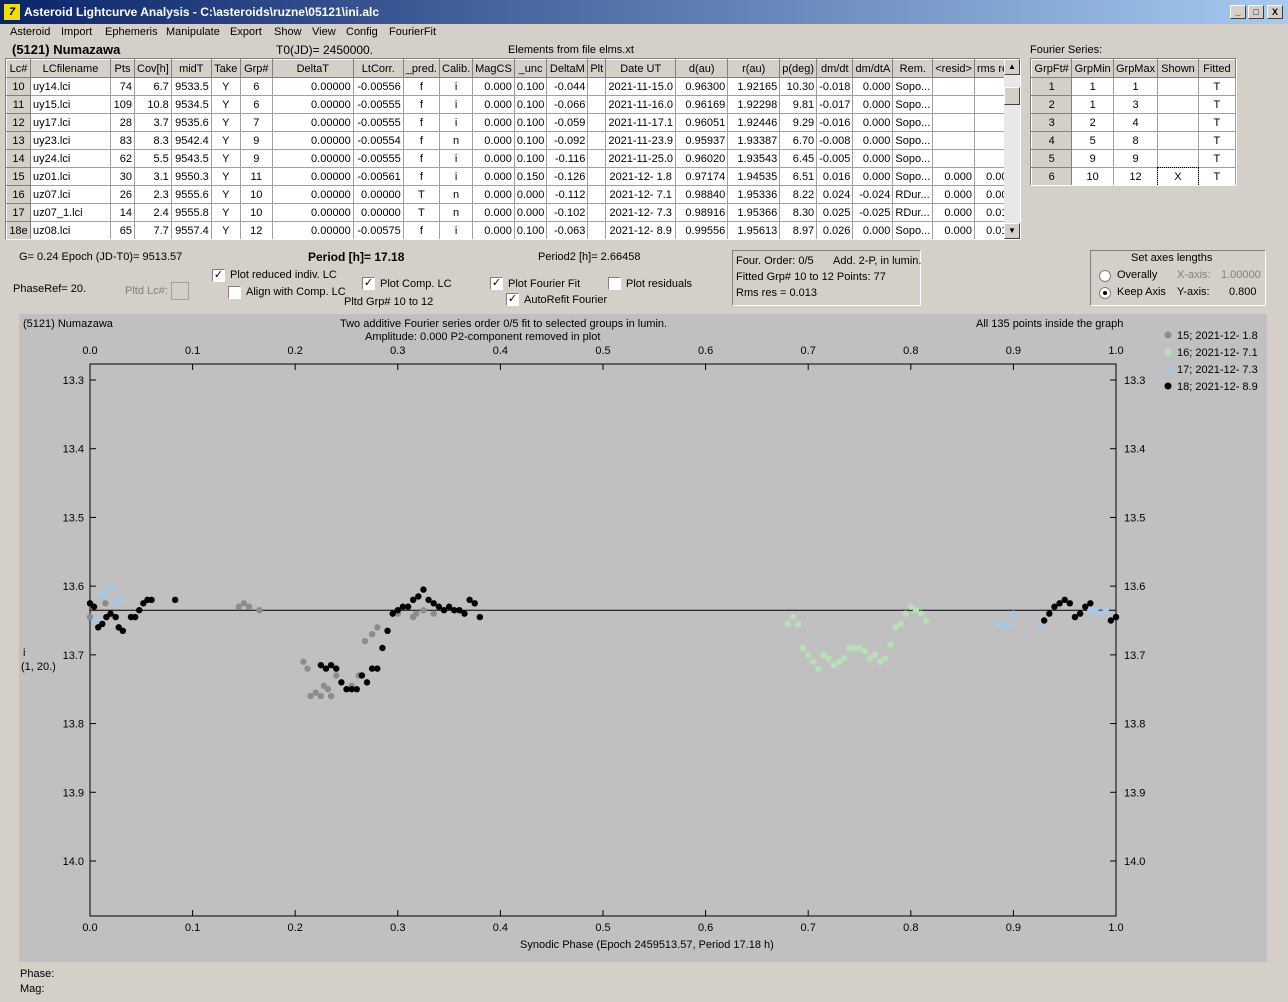 The height and width of the screenshot is (1002, 1288). What do you see at coordinates (256, 68) in the screenshot?
I see `lc-column-header: Grp#` at bounding box center [256, 68].